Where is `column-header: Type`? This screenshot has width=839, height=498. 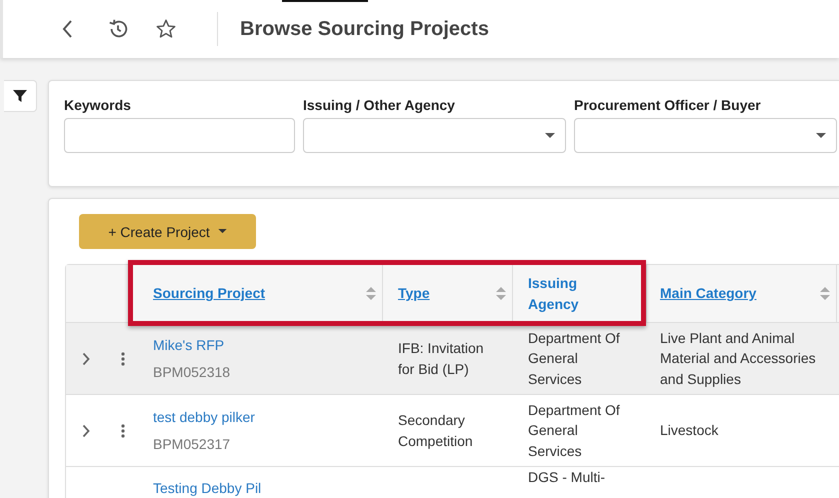
column-header: Type is located at coordinates (448, 293).